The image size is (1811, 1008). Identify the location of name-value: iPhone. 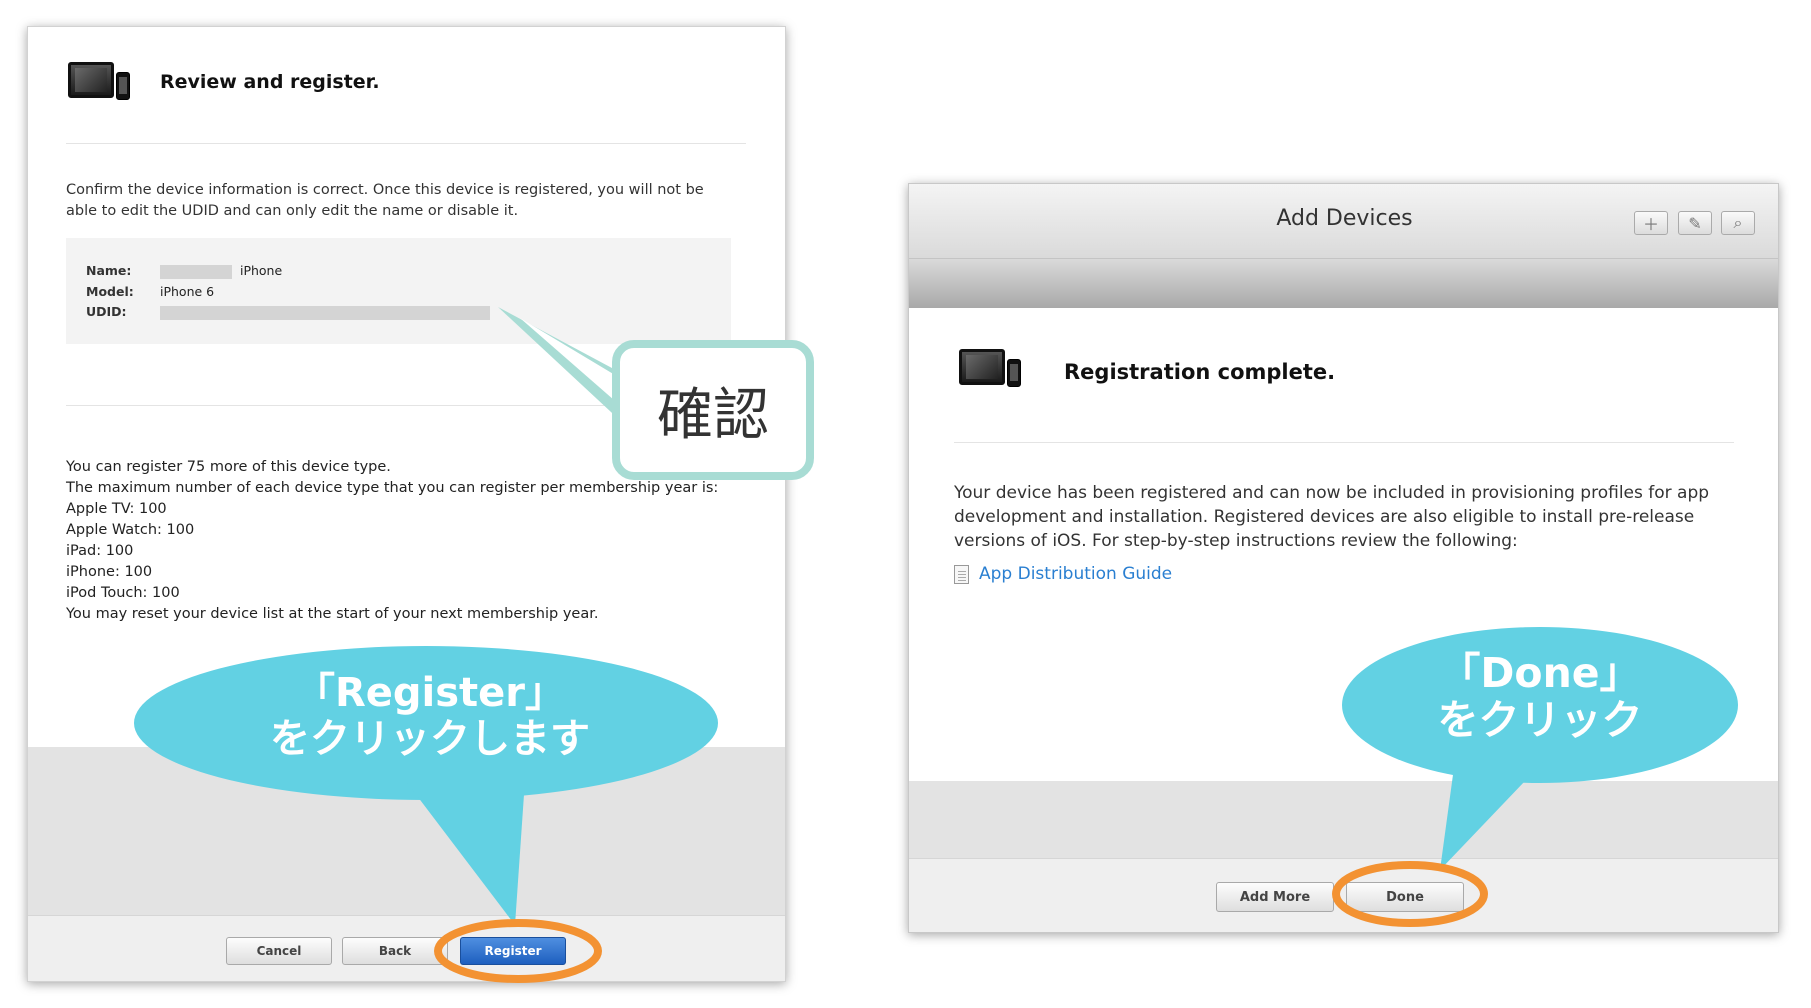
(261, 270).